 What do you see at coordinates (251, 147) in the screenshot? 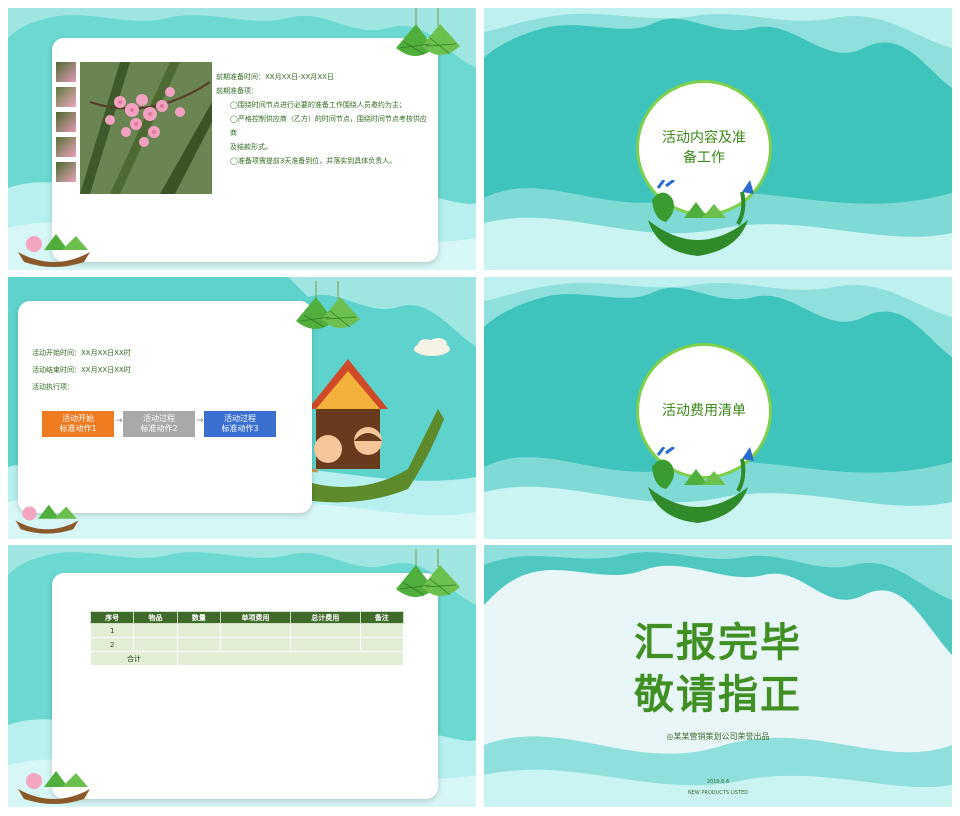
I see `prep-item: 及结款形式。` at bounding box center [251, 147].